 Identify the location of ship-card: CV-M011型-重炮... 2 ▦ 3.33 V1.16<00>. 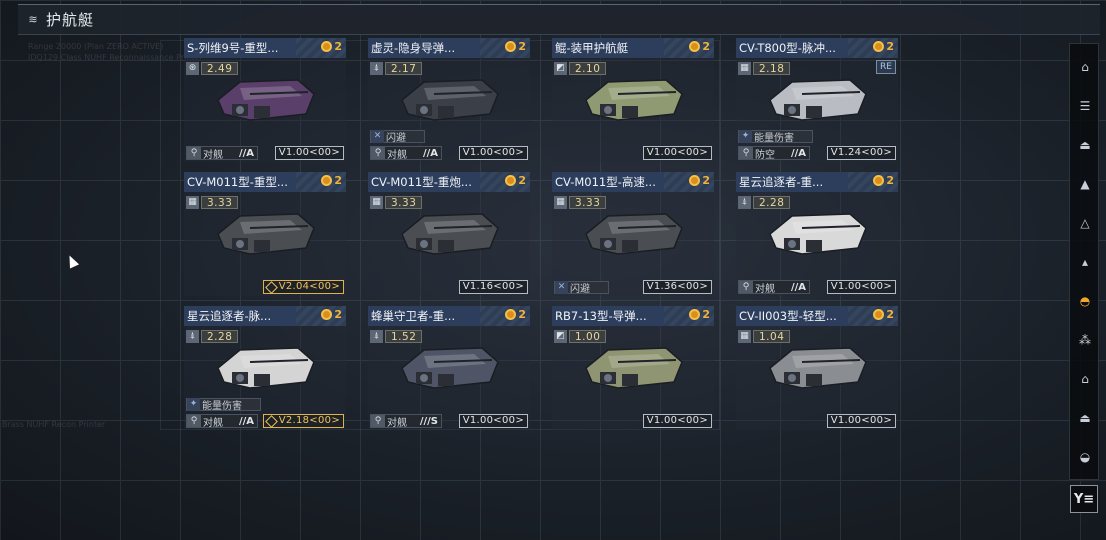
(449, 234).